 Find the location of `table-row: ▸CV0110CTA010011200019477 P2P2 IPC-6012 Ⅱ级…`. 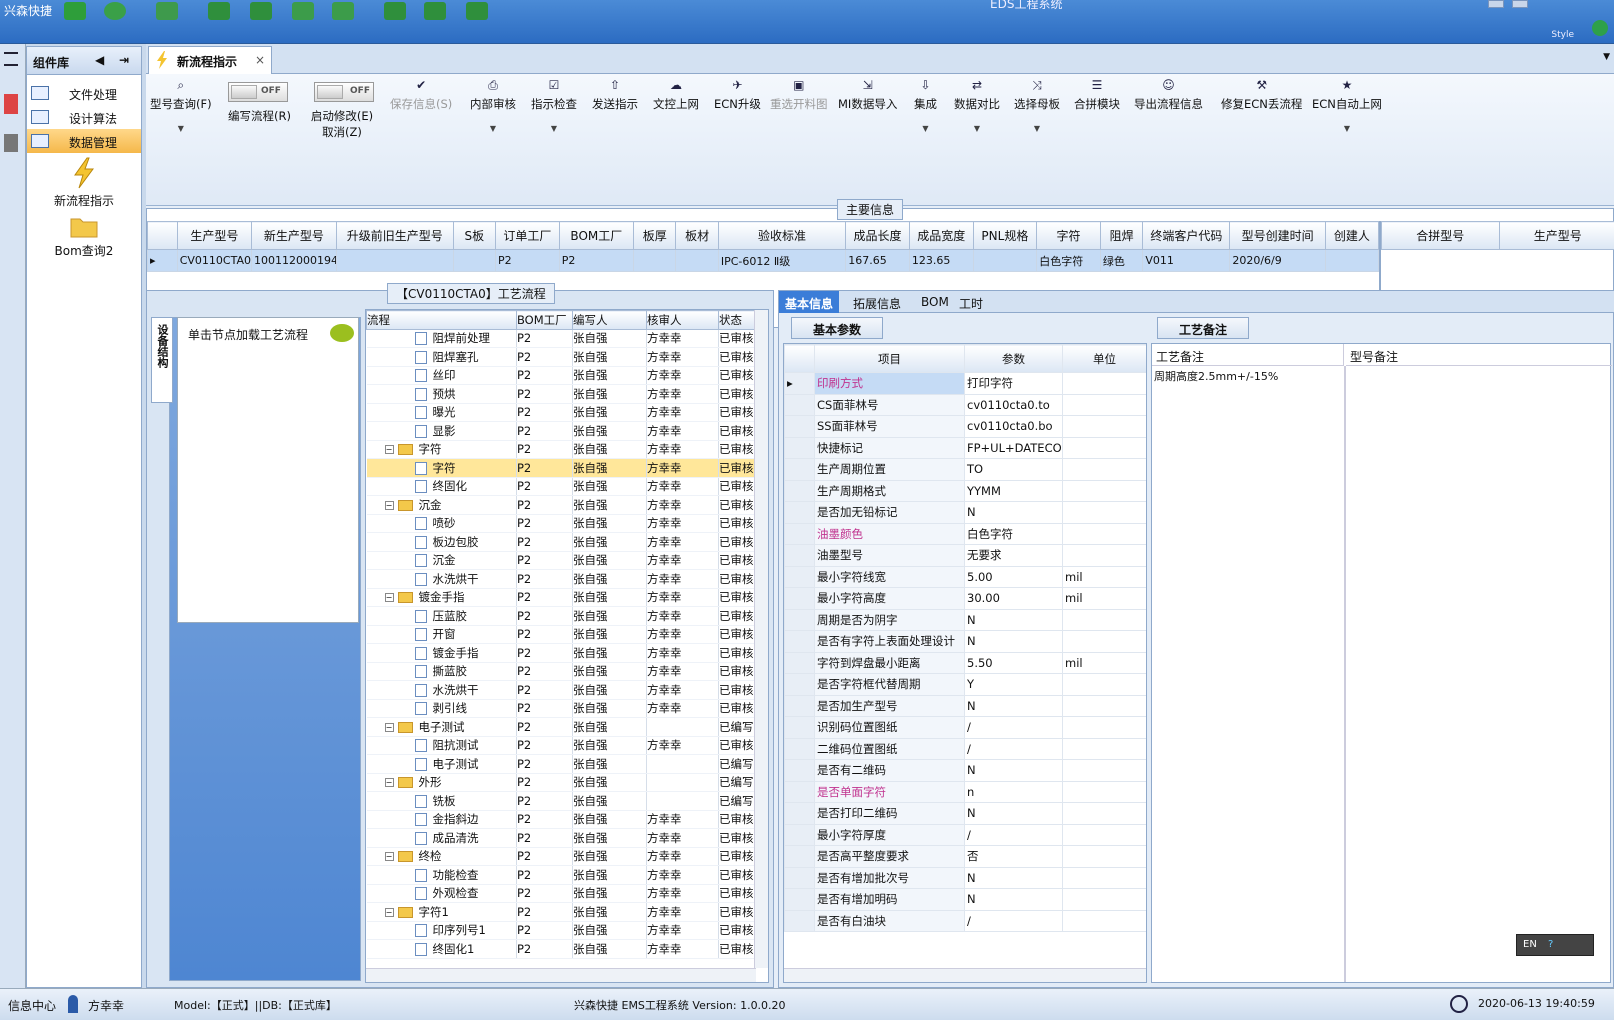

table-row: ▸CV0110CTA010011200019477 P2P2 IPC-6012 Ⅱ级… is located at coordinates (763, 260).